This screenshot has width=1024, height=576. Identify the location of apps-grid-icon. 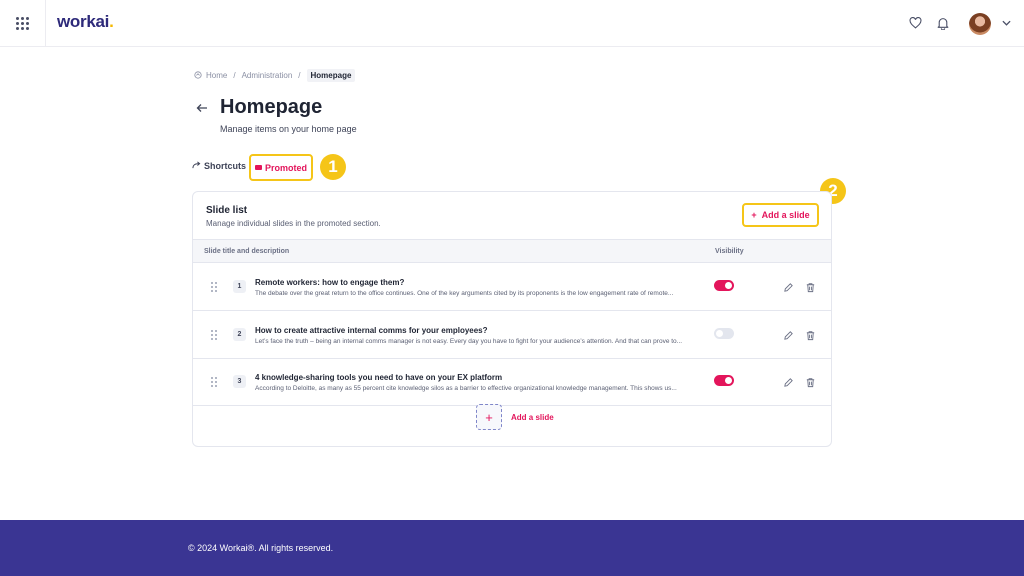
(22, 23).